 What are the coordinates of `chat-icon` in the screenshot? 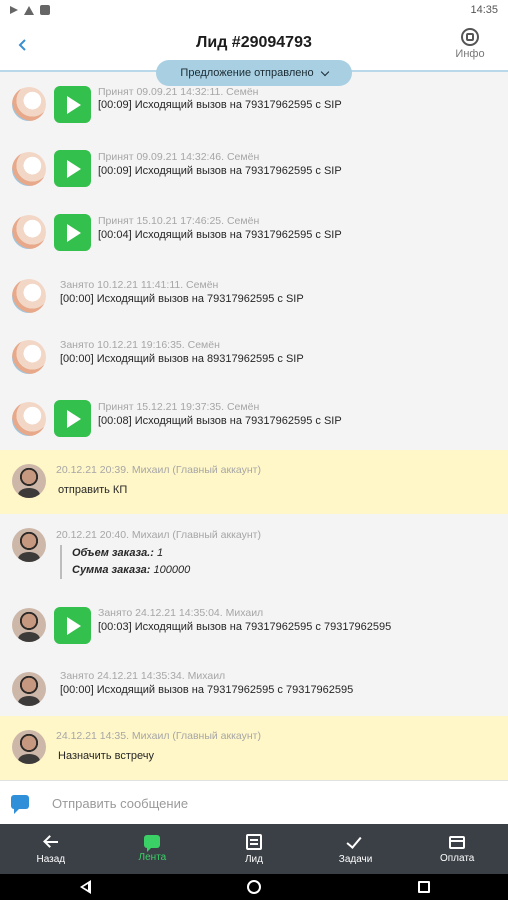 It's located at (152, 843).